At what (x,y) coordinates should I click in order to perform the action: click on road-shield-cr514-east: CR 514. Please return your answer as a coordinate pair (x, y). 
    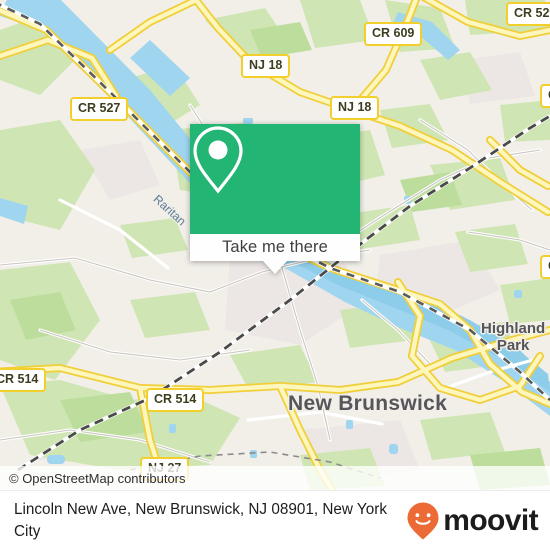
    Looking at the image, I should click on (175, 400).